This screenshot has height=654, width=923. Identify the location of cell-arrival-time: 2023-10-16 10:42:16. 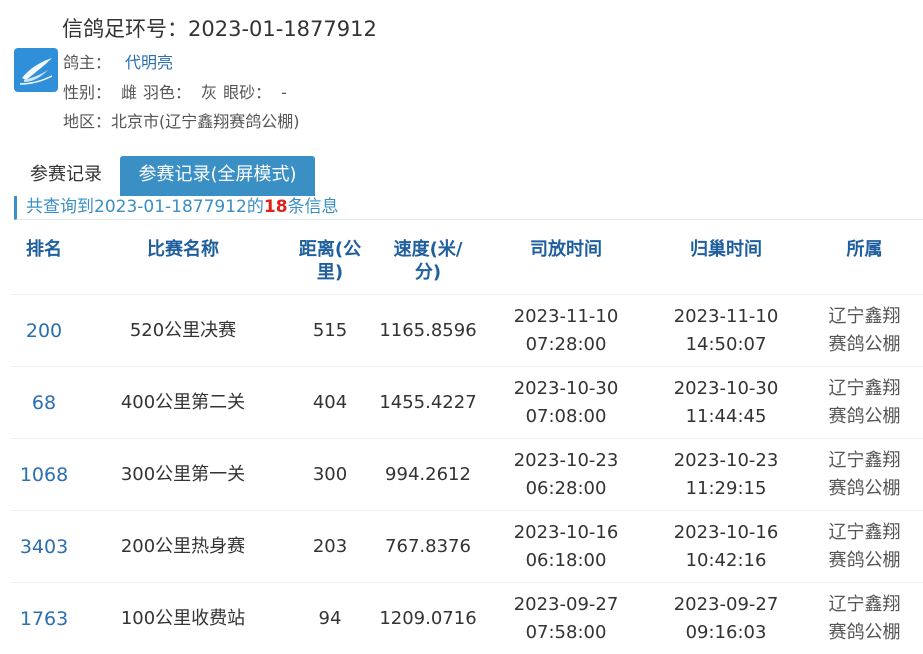
(726, 547).